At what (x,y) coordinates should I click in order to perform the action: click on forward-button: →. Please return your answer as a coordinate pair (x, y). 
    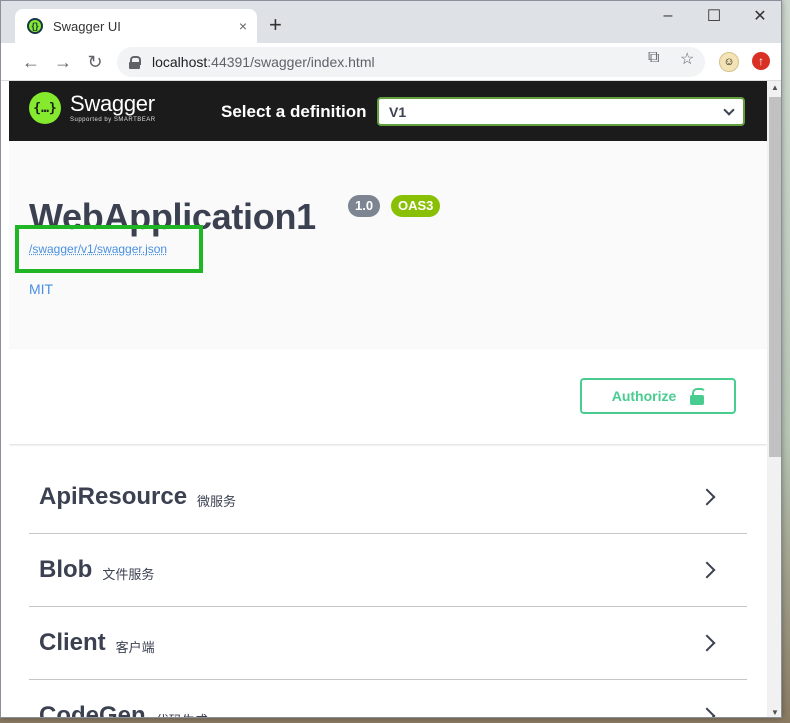
    Looking at the image, I should click on (63, 62).